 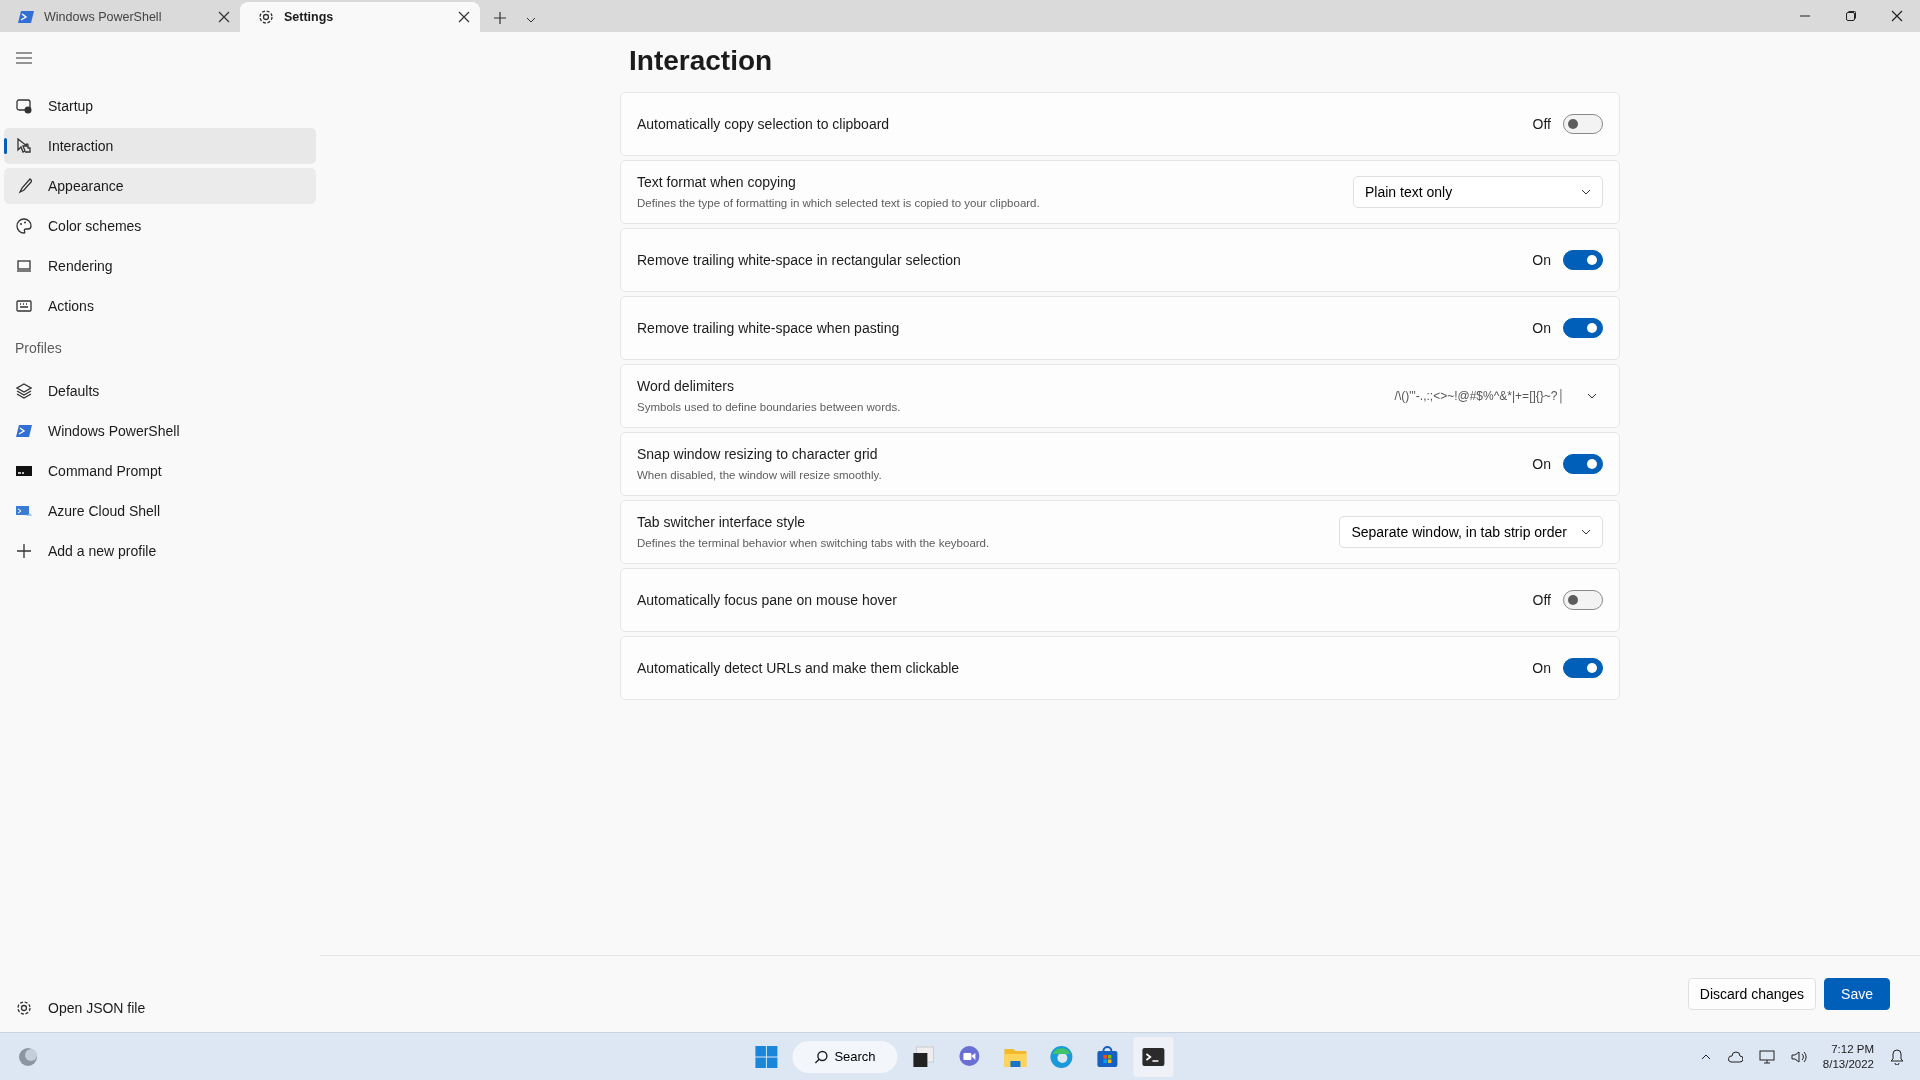 What do you see at coordinates (160, 186) in the screenshot?
I see `sidebar-item: Appearance` at bounding box center [160, 186].